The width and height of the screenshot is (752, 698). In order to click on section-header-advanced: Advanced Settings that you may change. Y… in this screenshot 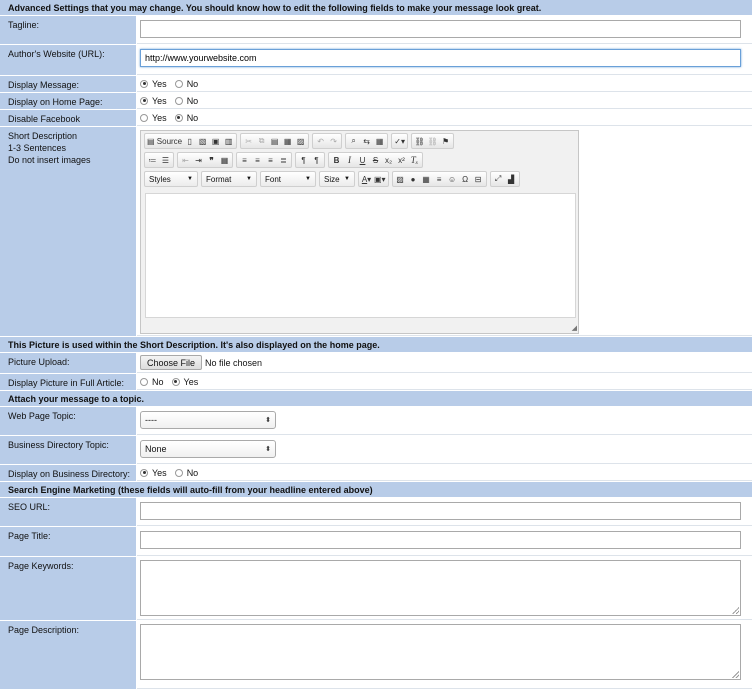, I will do `click(376, 8)`.